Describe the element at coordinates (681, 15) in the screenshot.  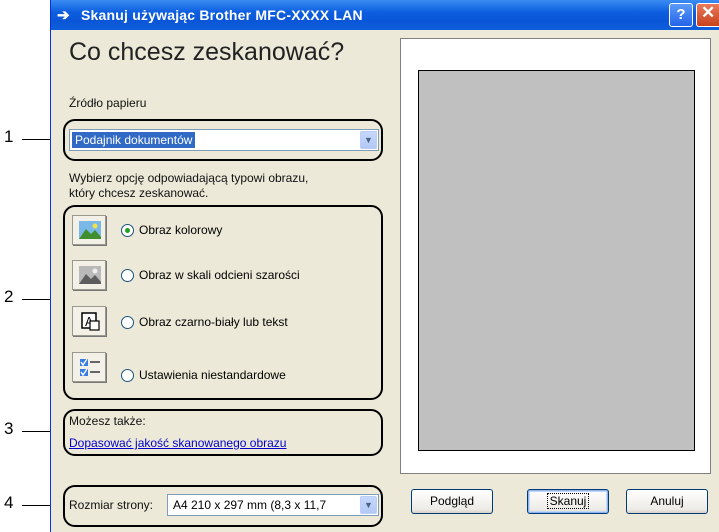
I see `help-button: ?` at that location.